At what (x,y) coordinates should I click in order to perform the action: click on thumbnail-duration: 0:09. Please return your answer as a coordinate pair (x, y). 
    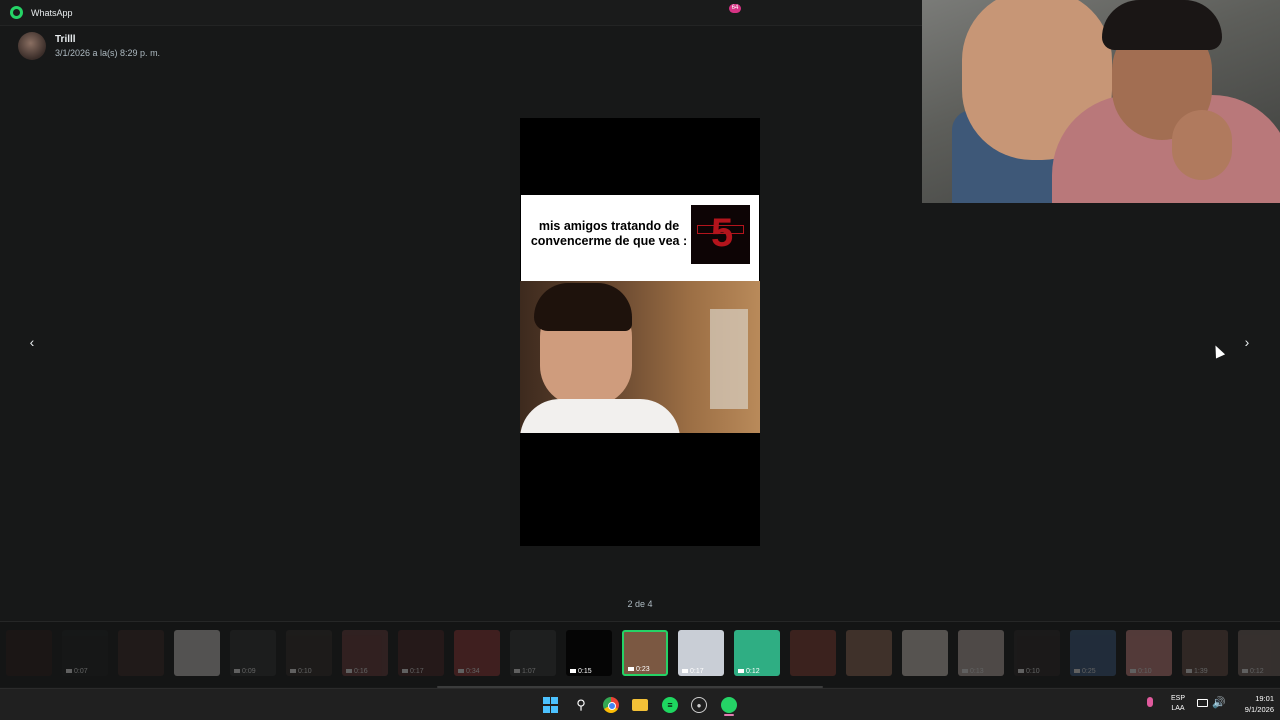
    Looking at the image, I should click on (245, 671).